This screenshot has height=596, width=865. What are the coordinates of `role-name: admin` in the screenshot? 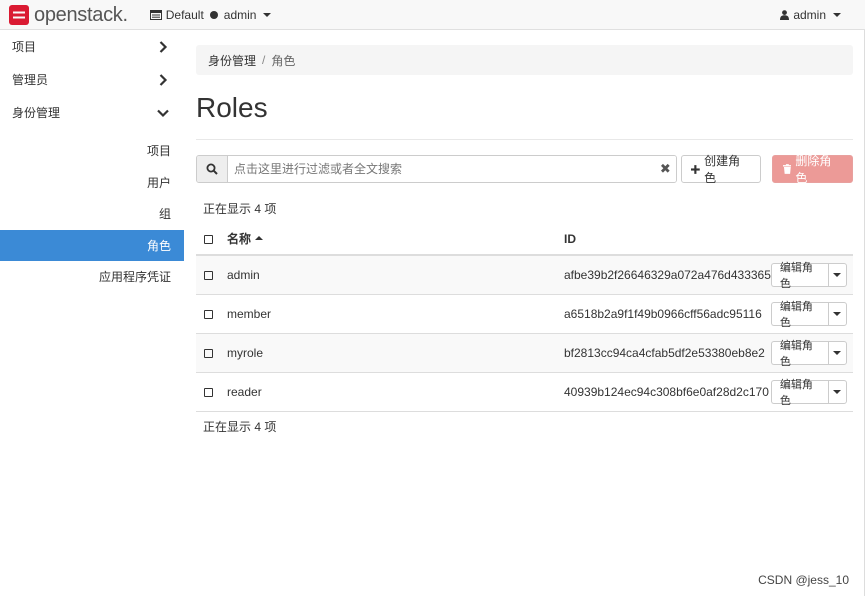 It's located at (395, 275).